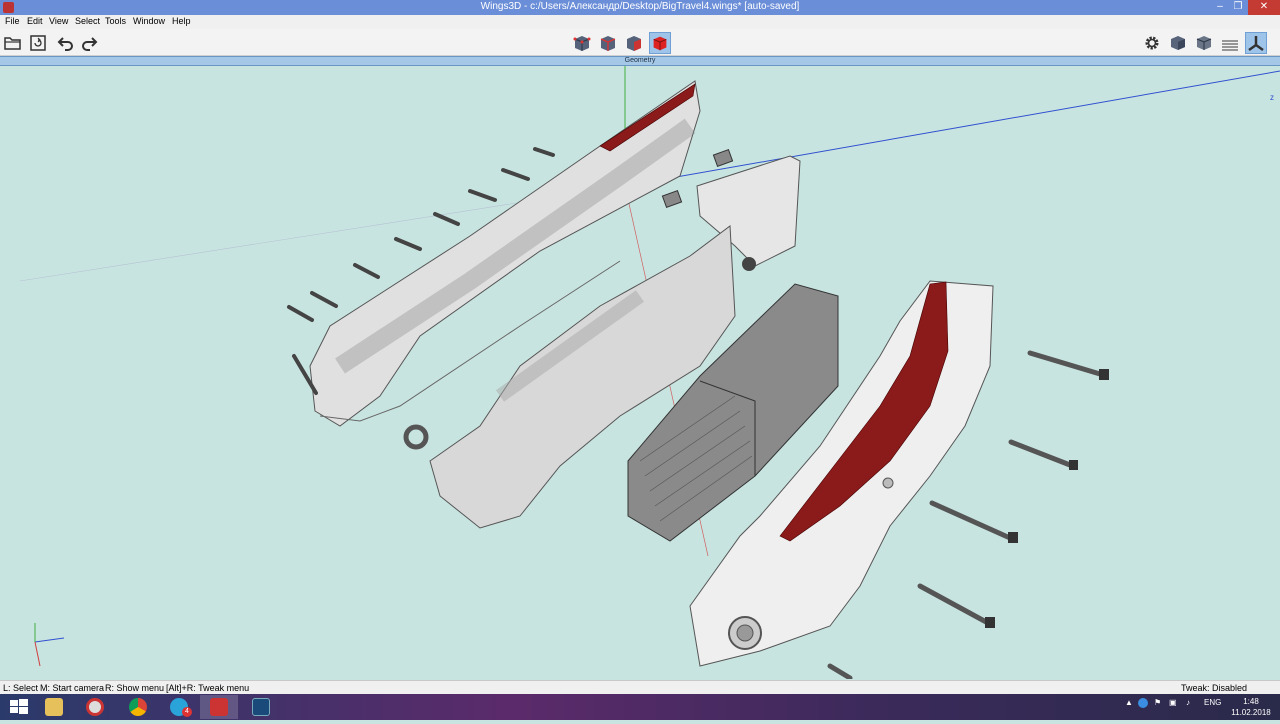  Describe the element at coordinates (640, 61) in the screenshot. I see `geometry-window-header: Geometry` at that location.